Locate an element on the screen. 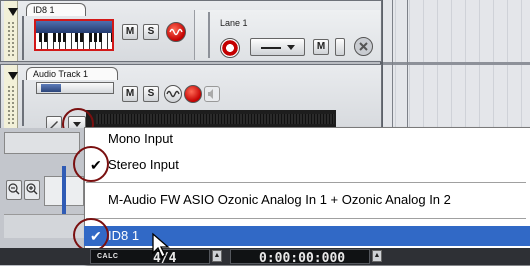 The width and height of the screenshot is (530, 266). time-signature-up-button: ▲ is located at coordinates (217, 256).